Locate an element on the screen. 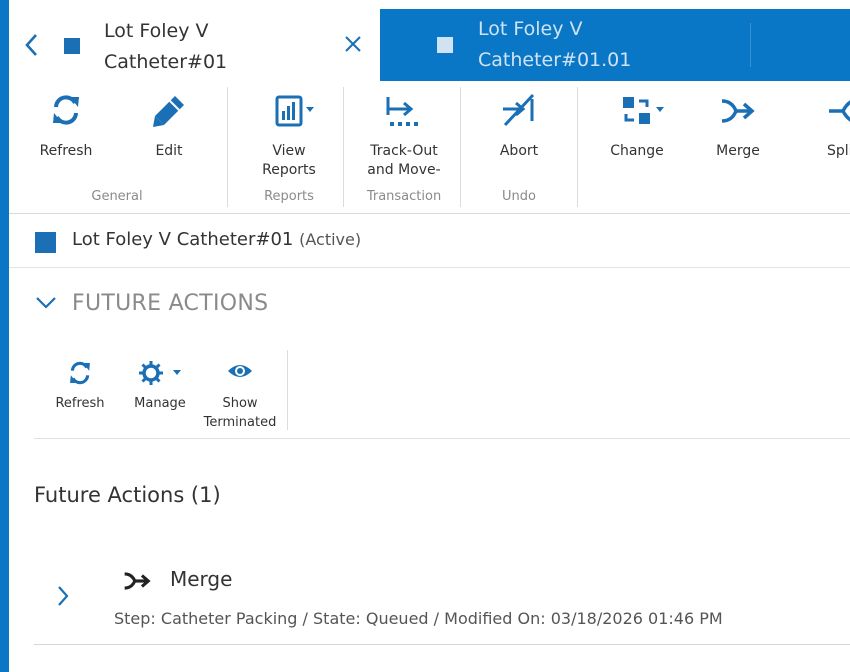 The width and height of the screenshot is (850, 672). group-label-reports: Reports is located at coordinates (289, 196).